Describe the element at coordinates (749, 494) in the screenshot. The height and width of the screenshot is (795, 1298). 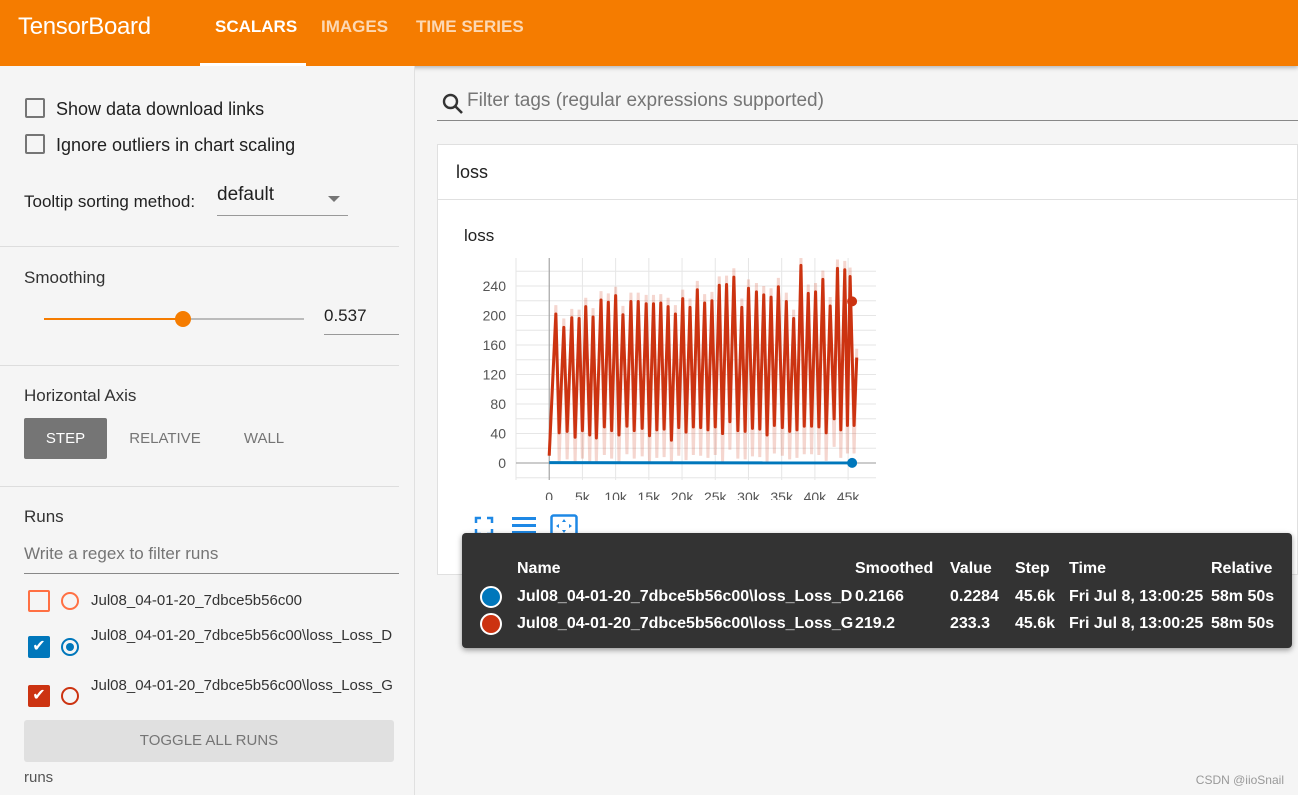
I see `x-tick-label: 30k` at that location.